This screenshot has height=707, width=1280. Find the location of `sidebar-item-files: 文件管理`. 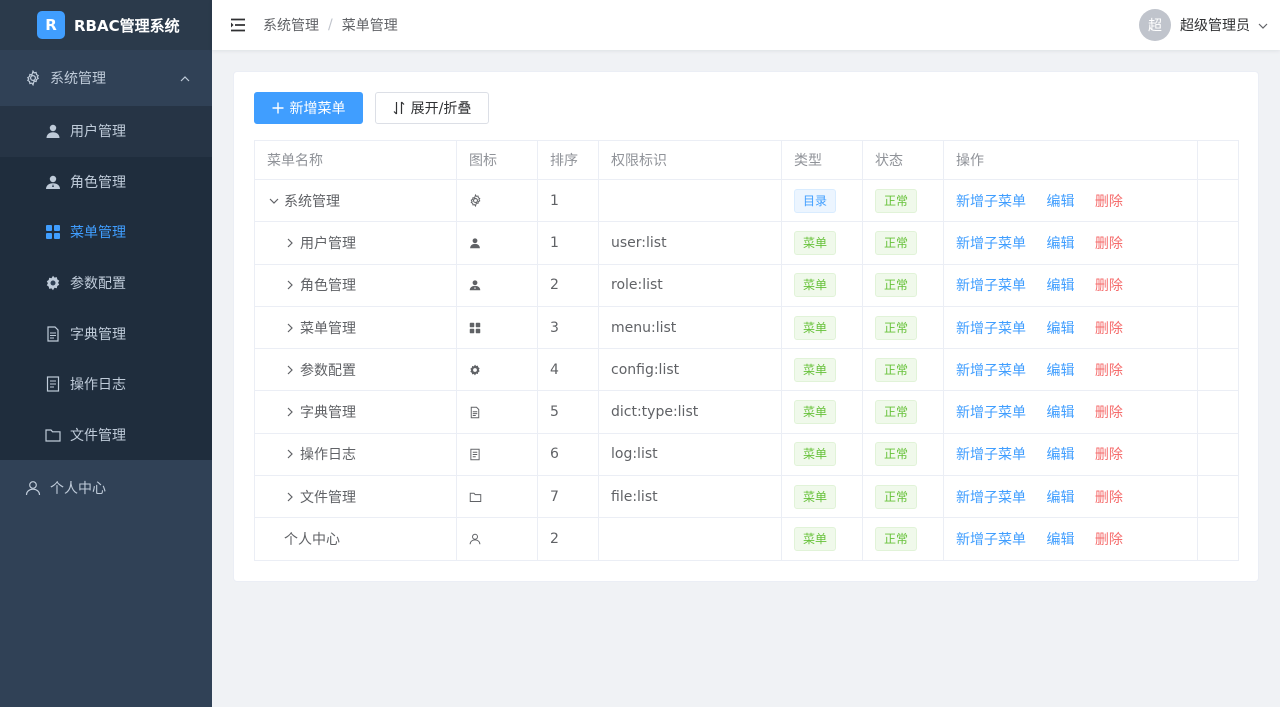

sidebar-item-files: 文件管理 is located at coordinates (106, 435).